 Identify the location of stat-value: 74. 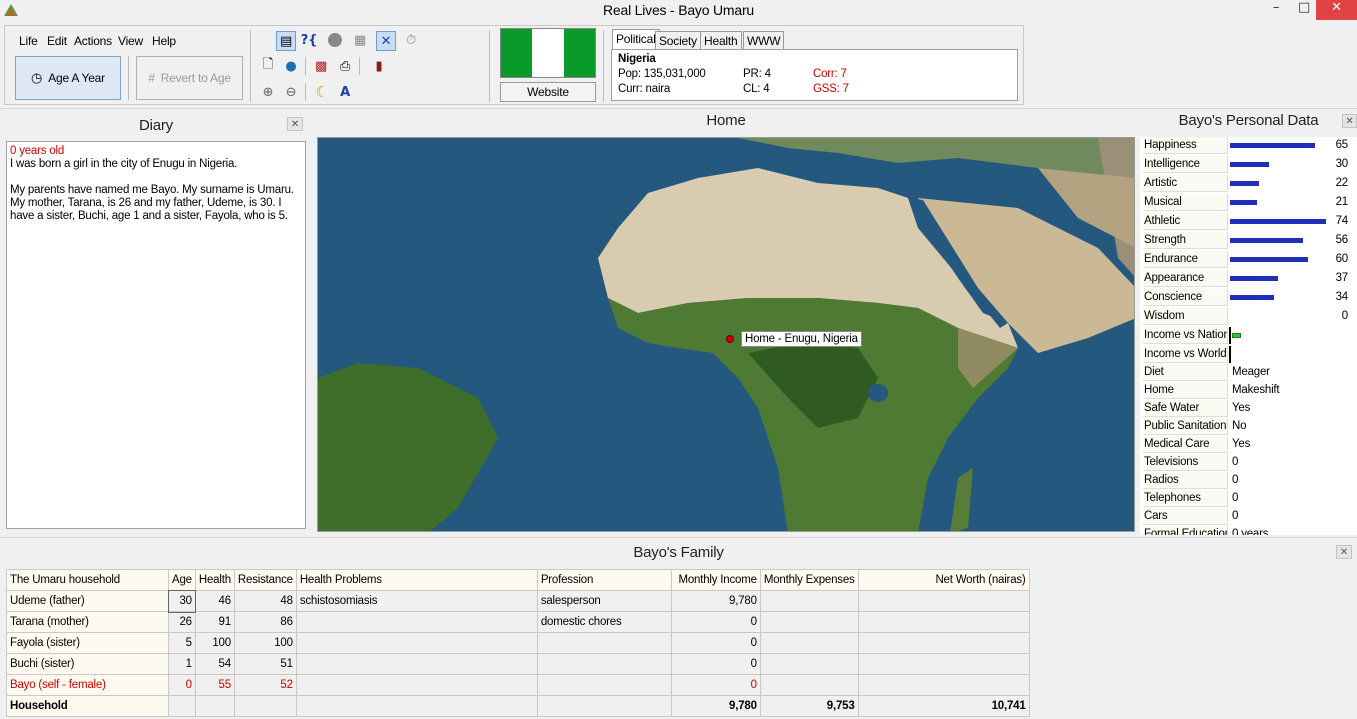
(1342, 221).